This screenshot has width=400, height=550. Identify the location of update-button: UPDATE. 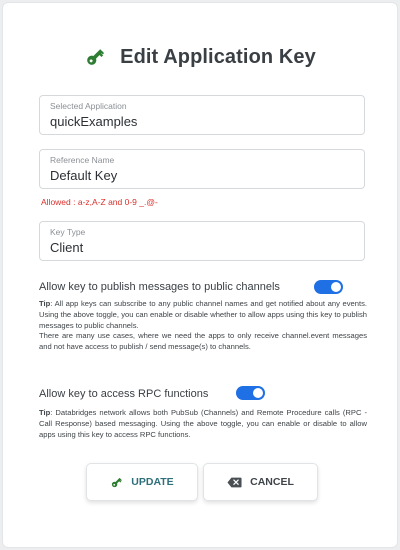
(142, 482).